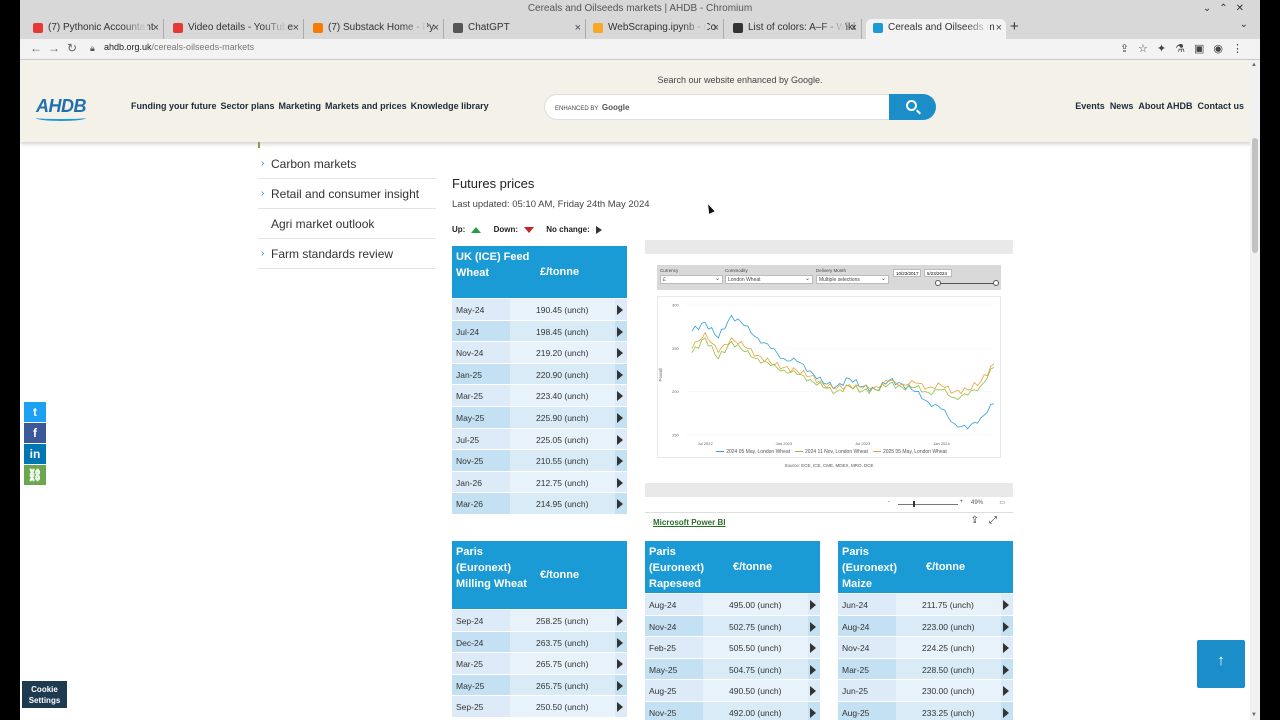  What do you see at coordinates (794, 29) in the screenshot?
I see `browser-tab: List of colors: A–F - Wiki ×` at bounding box center [794, 29].